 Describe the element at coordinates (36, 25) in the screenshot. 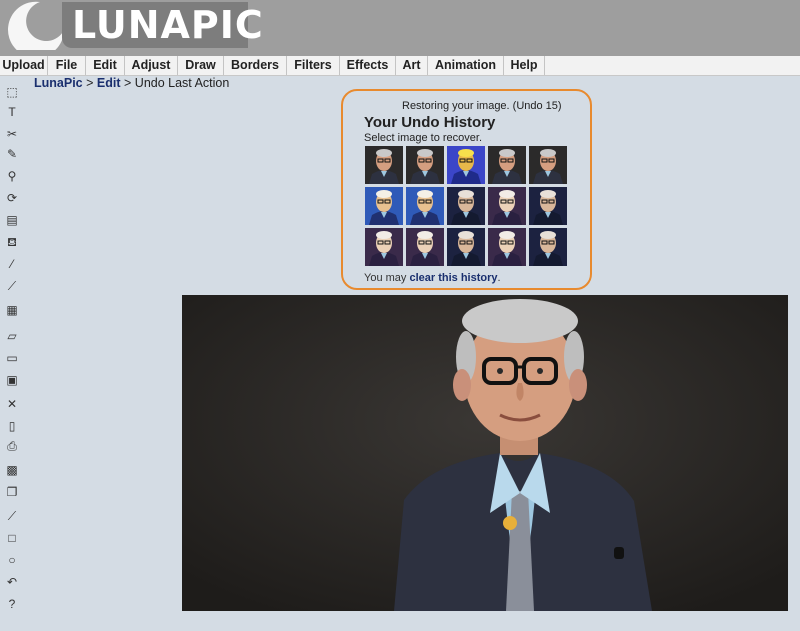

I see `moon-logo-icon` at that location.